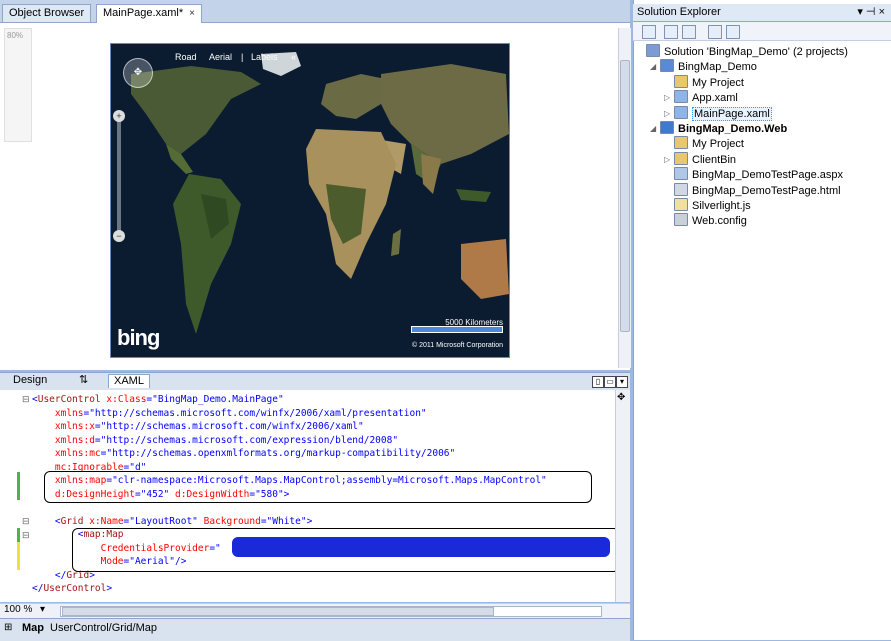 Image resolution: width=891 pixels, height=641 pixels. Describe the element at coordinates (653, 50) in the screenshot. I see `solution-icon` at that location.